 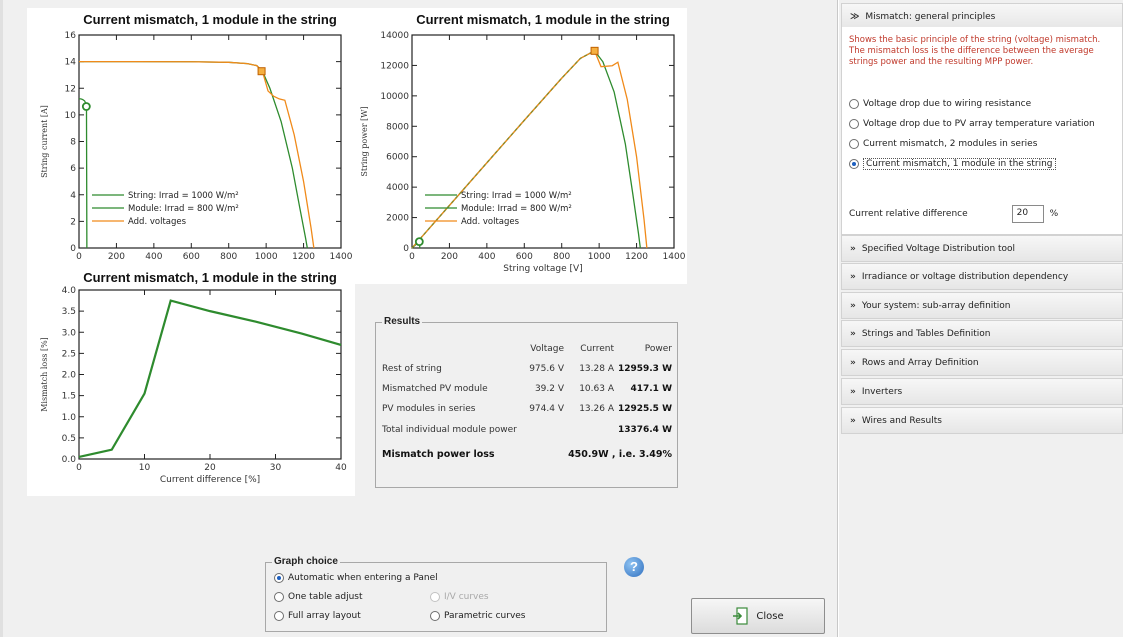 What do you see at coordinates (634, 567) in the screenshot?
I see `help-icon: ?` at bounding box center [634, 567].